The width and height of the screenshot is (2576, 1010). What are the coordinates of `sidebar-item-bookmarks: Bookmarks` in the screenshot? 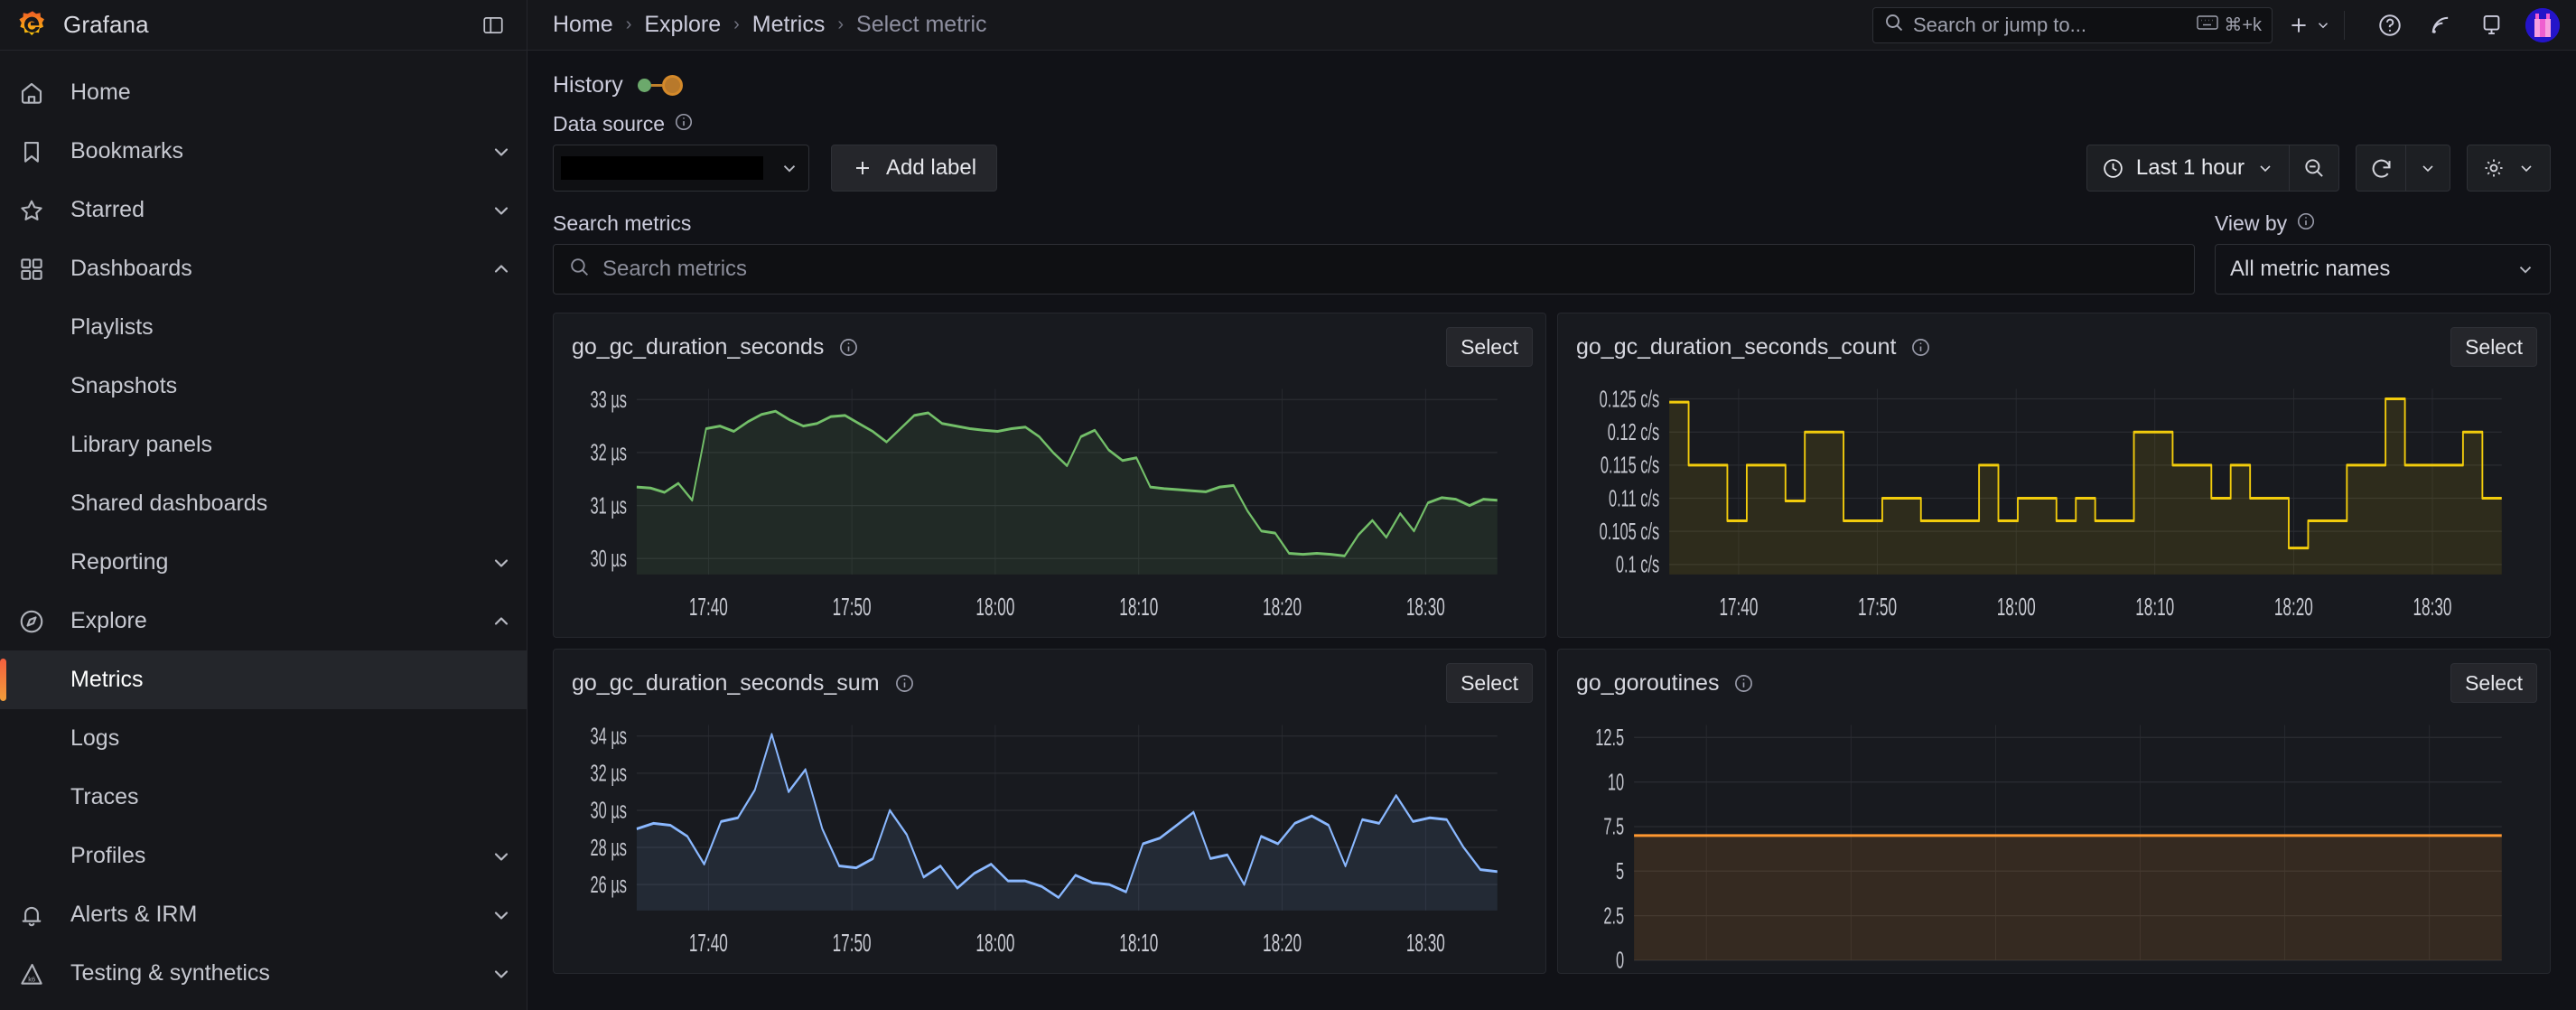 It's located at (263, 152).